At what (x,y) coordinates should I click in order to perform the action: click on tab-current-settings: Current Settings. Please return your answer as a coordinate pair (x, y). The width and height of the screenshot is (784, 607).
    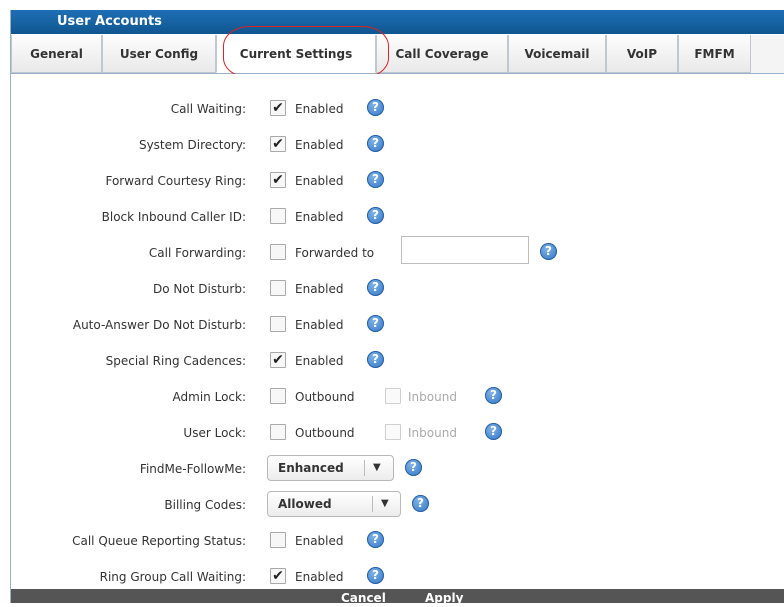
    Looking at the image, I should click on (296, 54).